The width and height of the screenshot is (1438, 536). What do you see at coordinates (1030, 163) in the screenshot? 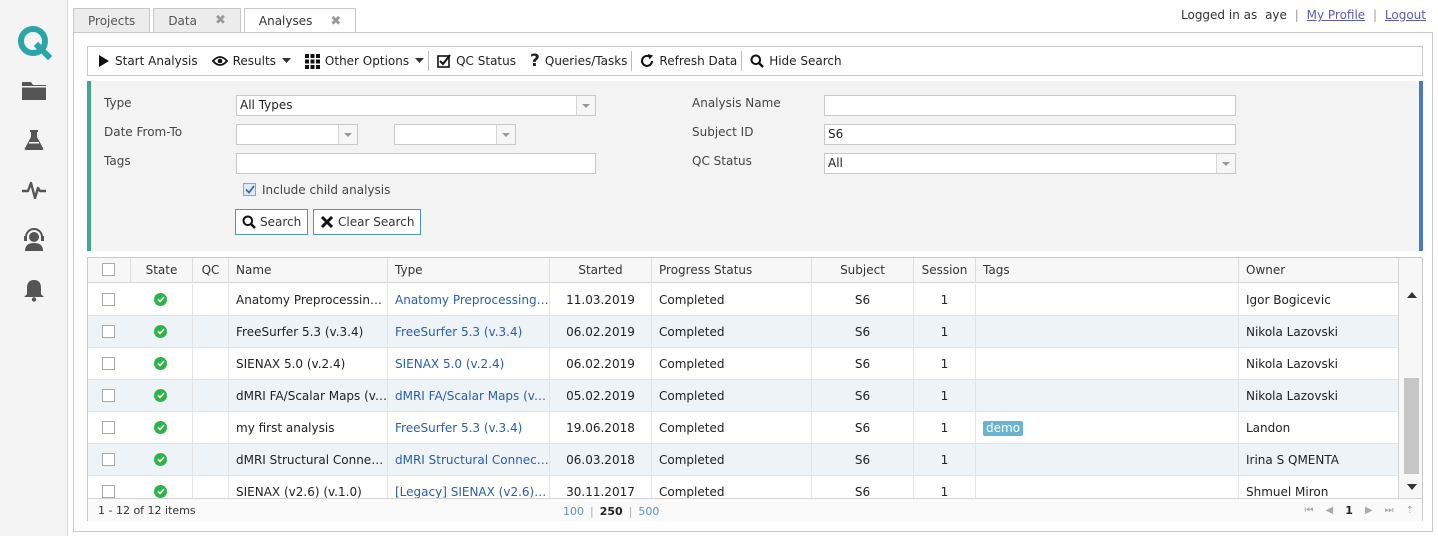
I see `qc-status-select: All` at bounding box center [1030, 163].